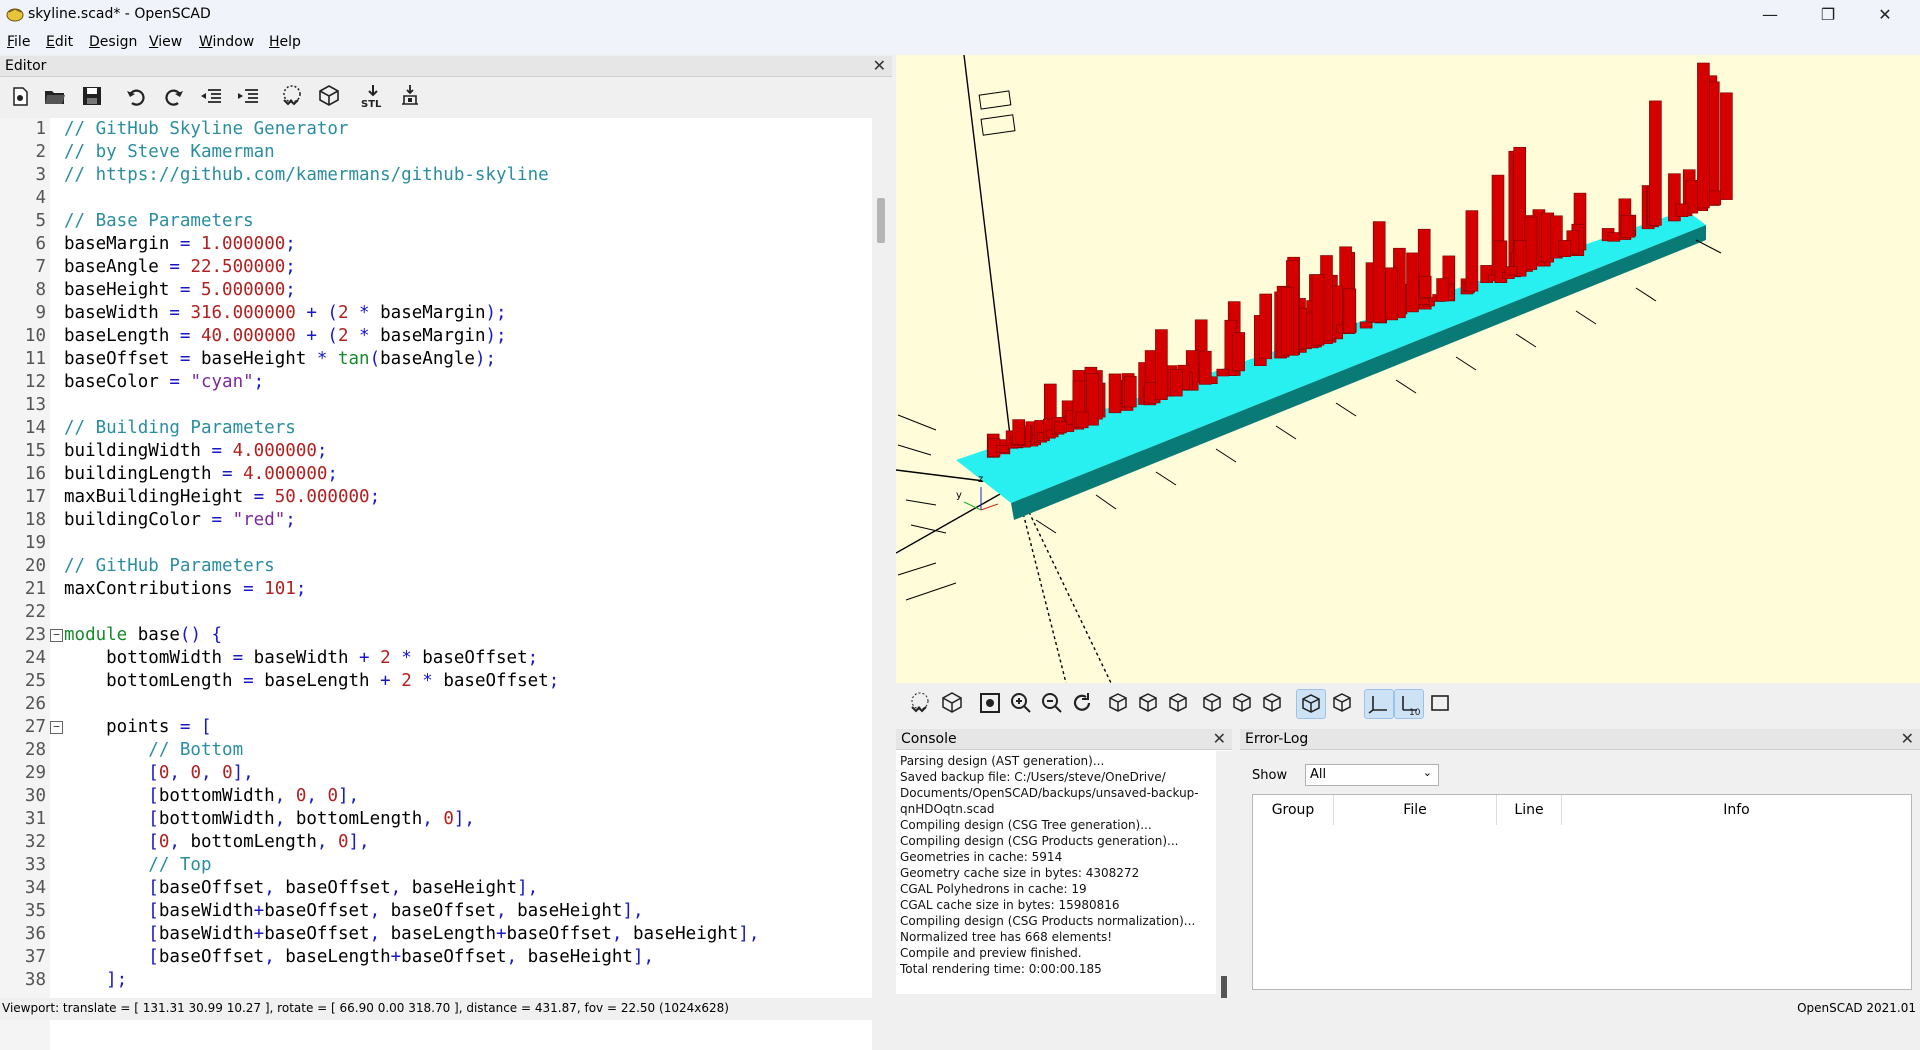 The image size is (1920, 1050). Describe the element at coordinates (436, 405) in the screenshot. I see `code-line: 13` at that location.